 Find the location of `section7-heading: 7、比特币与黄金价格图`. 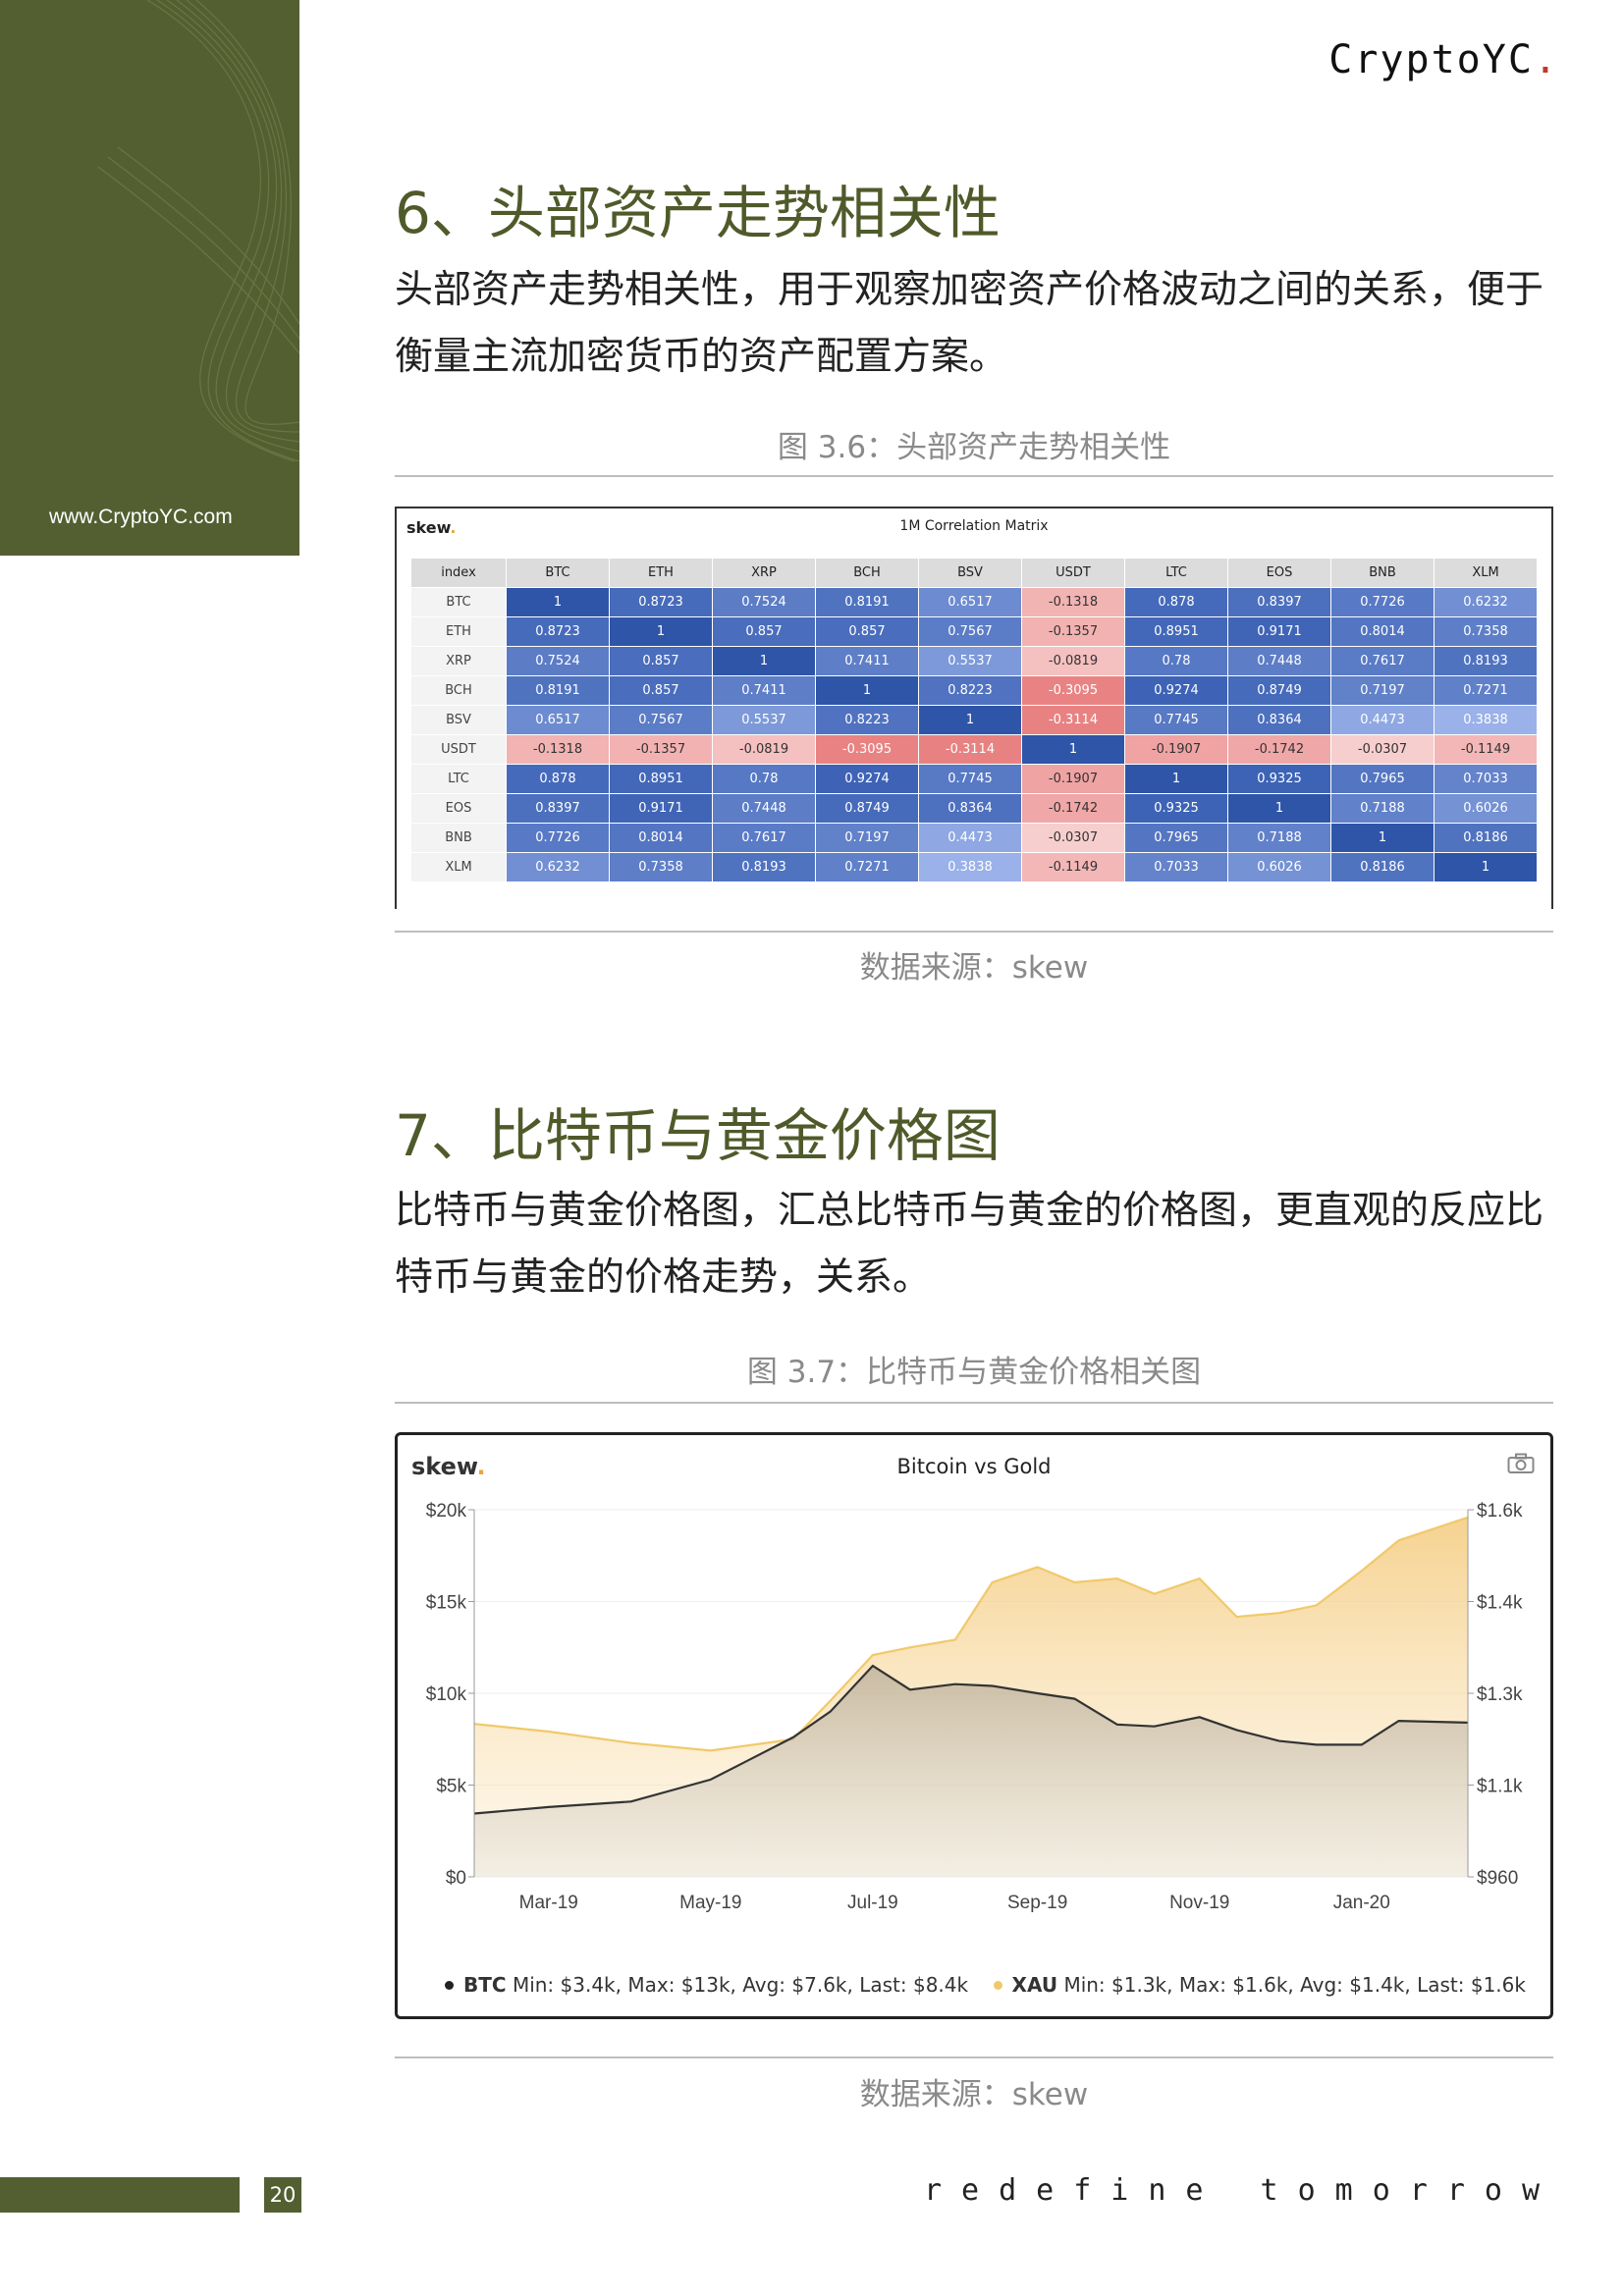

section7-heading: 7、比特币与黄金价格图 is located at coordinates (698, 1135).